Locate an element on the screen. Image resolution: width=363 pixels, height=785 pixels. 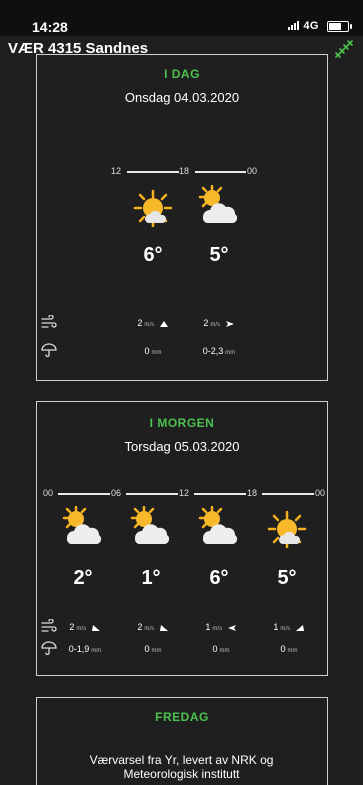
date-label: Onsdag 04.03.2020 is located at coordinates (182, 97).